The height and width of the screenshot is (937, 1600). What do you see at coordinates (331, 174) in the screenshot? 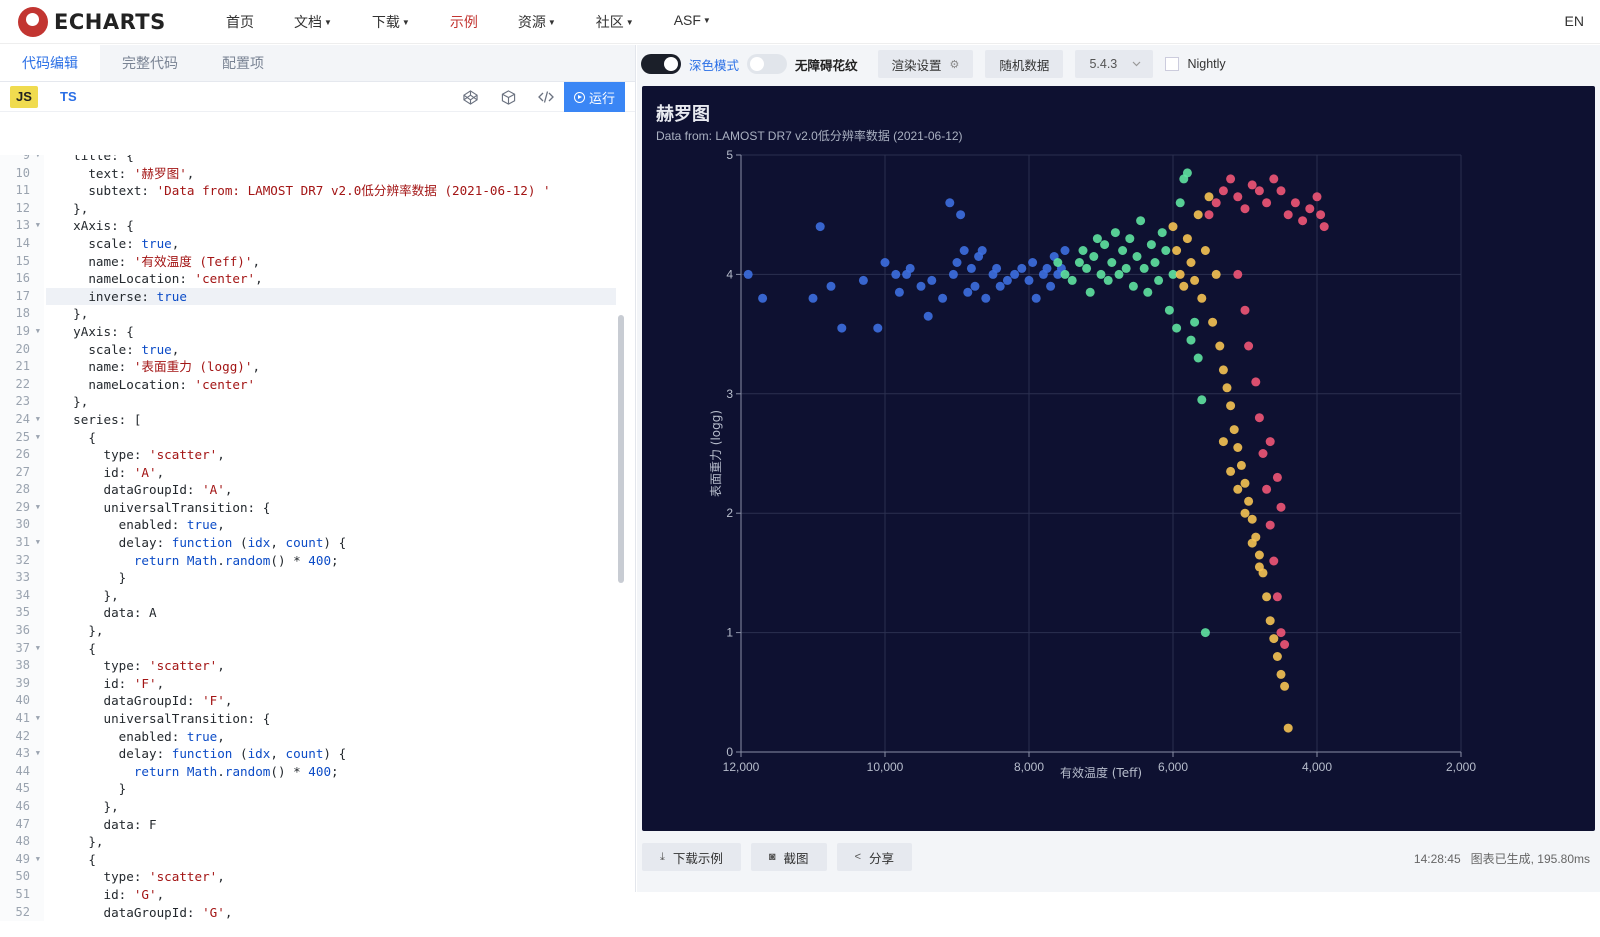
I see `code-line: text: '赫罗图',` at bounding box center [331, 174].